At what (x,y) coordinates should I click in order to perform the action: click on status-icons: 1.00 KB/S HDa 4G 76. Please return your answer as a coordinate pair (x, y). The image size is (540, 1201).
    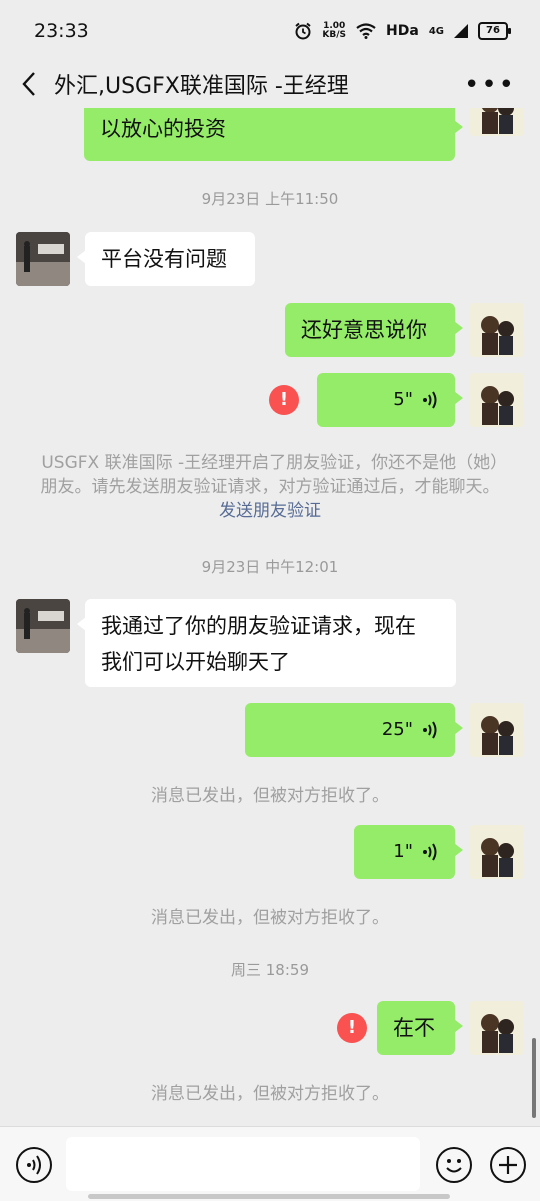
    Looking at the image, I should click on (402, 31).